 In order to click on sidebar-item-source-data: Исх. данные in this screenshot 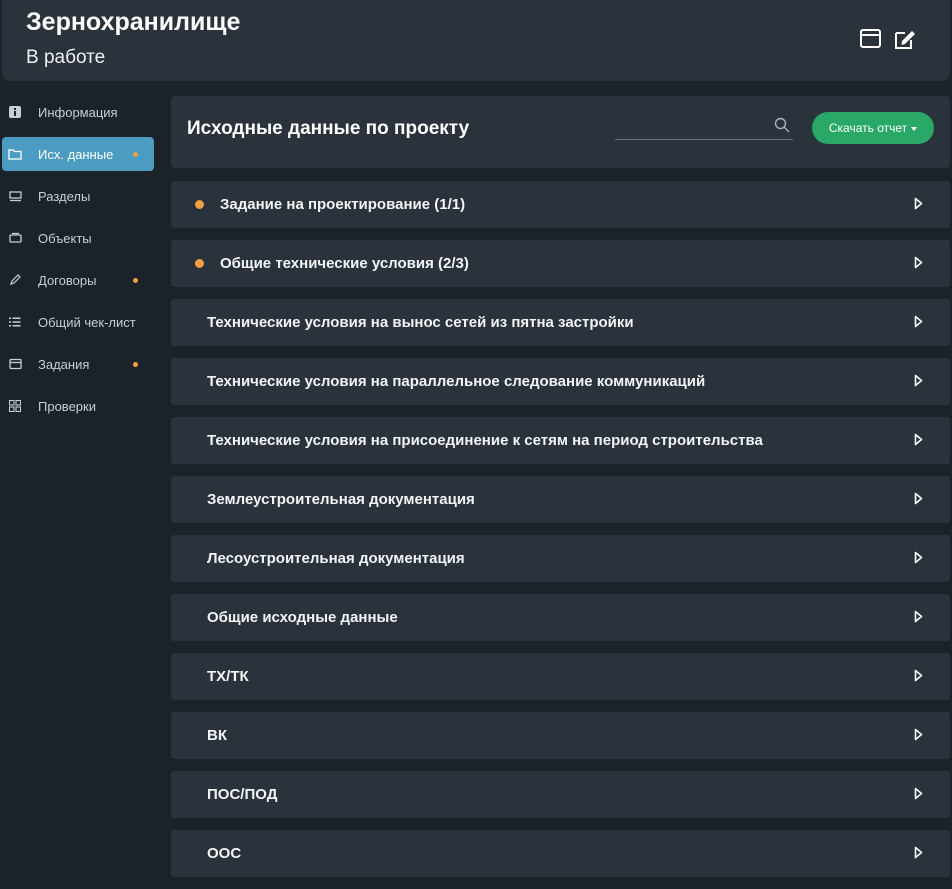, I will do `click(78, 154)`.